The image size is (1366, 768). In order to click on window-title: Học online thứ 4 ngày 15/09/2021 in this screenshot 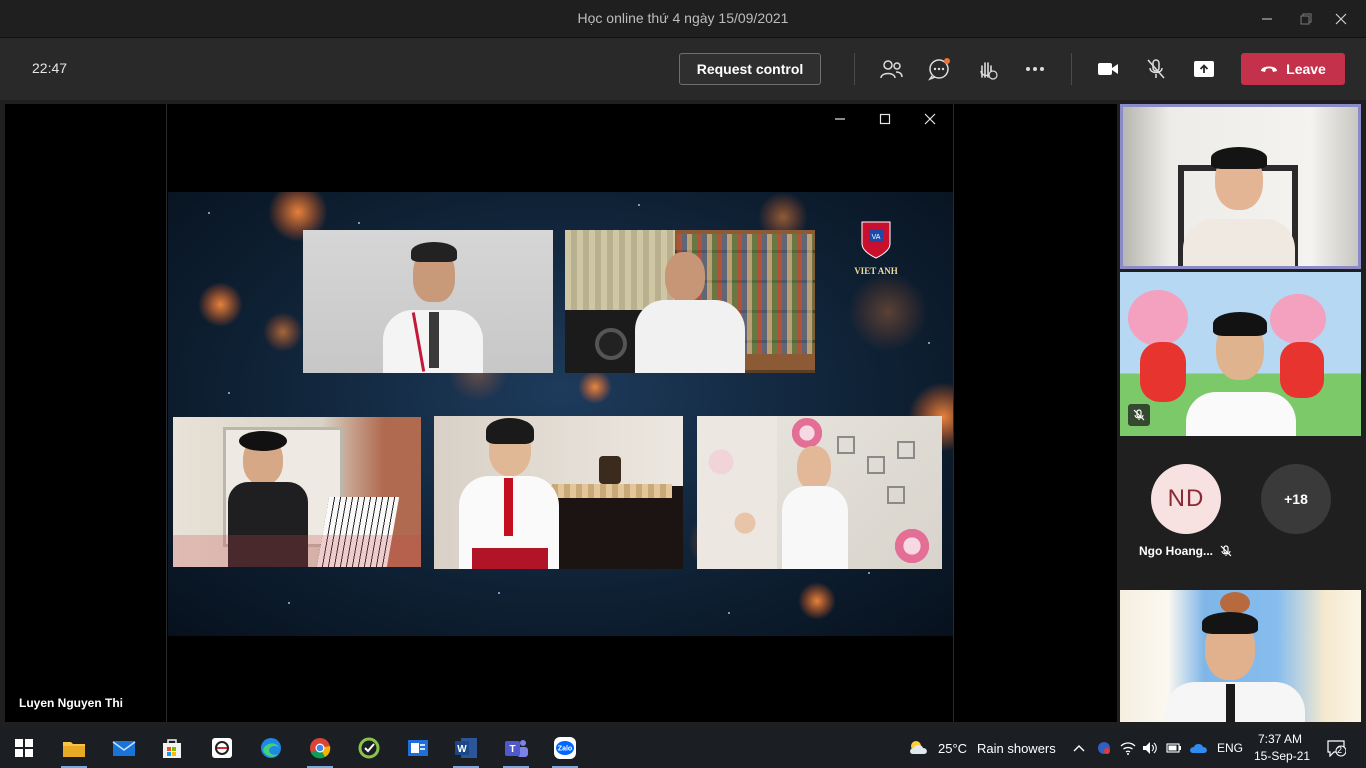, I will do `click(683, 18)`.